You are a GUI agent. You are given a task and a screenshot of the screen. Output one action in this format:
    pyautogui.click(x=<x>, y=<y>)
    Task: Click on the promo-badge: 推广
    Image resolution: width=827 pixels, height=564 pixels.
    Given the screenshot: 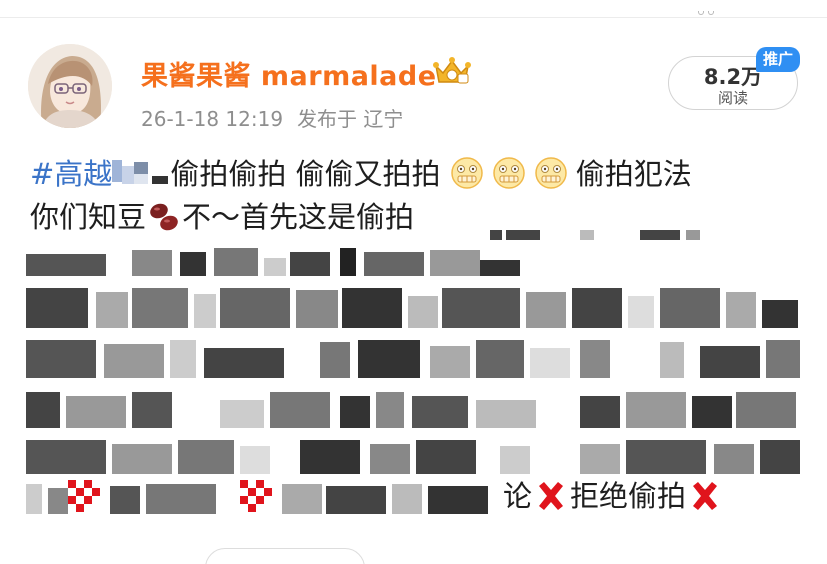 What is the action you would take?
    pyautogui.click(x=778, y=59)
    